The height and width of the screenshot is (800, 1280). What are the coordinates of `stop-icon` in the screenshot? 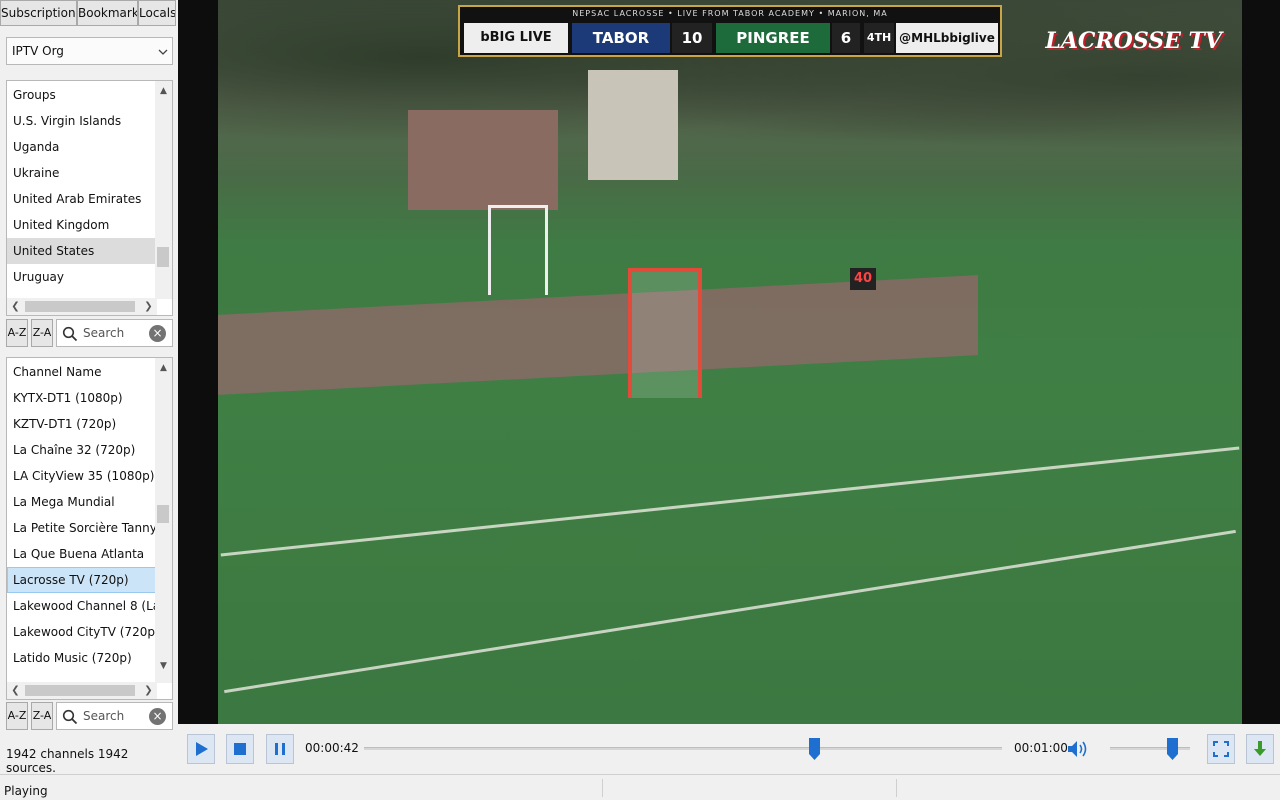 It's located at (240, 749).